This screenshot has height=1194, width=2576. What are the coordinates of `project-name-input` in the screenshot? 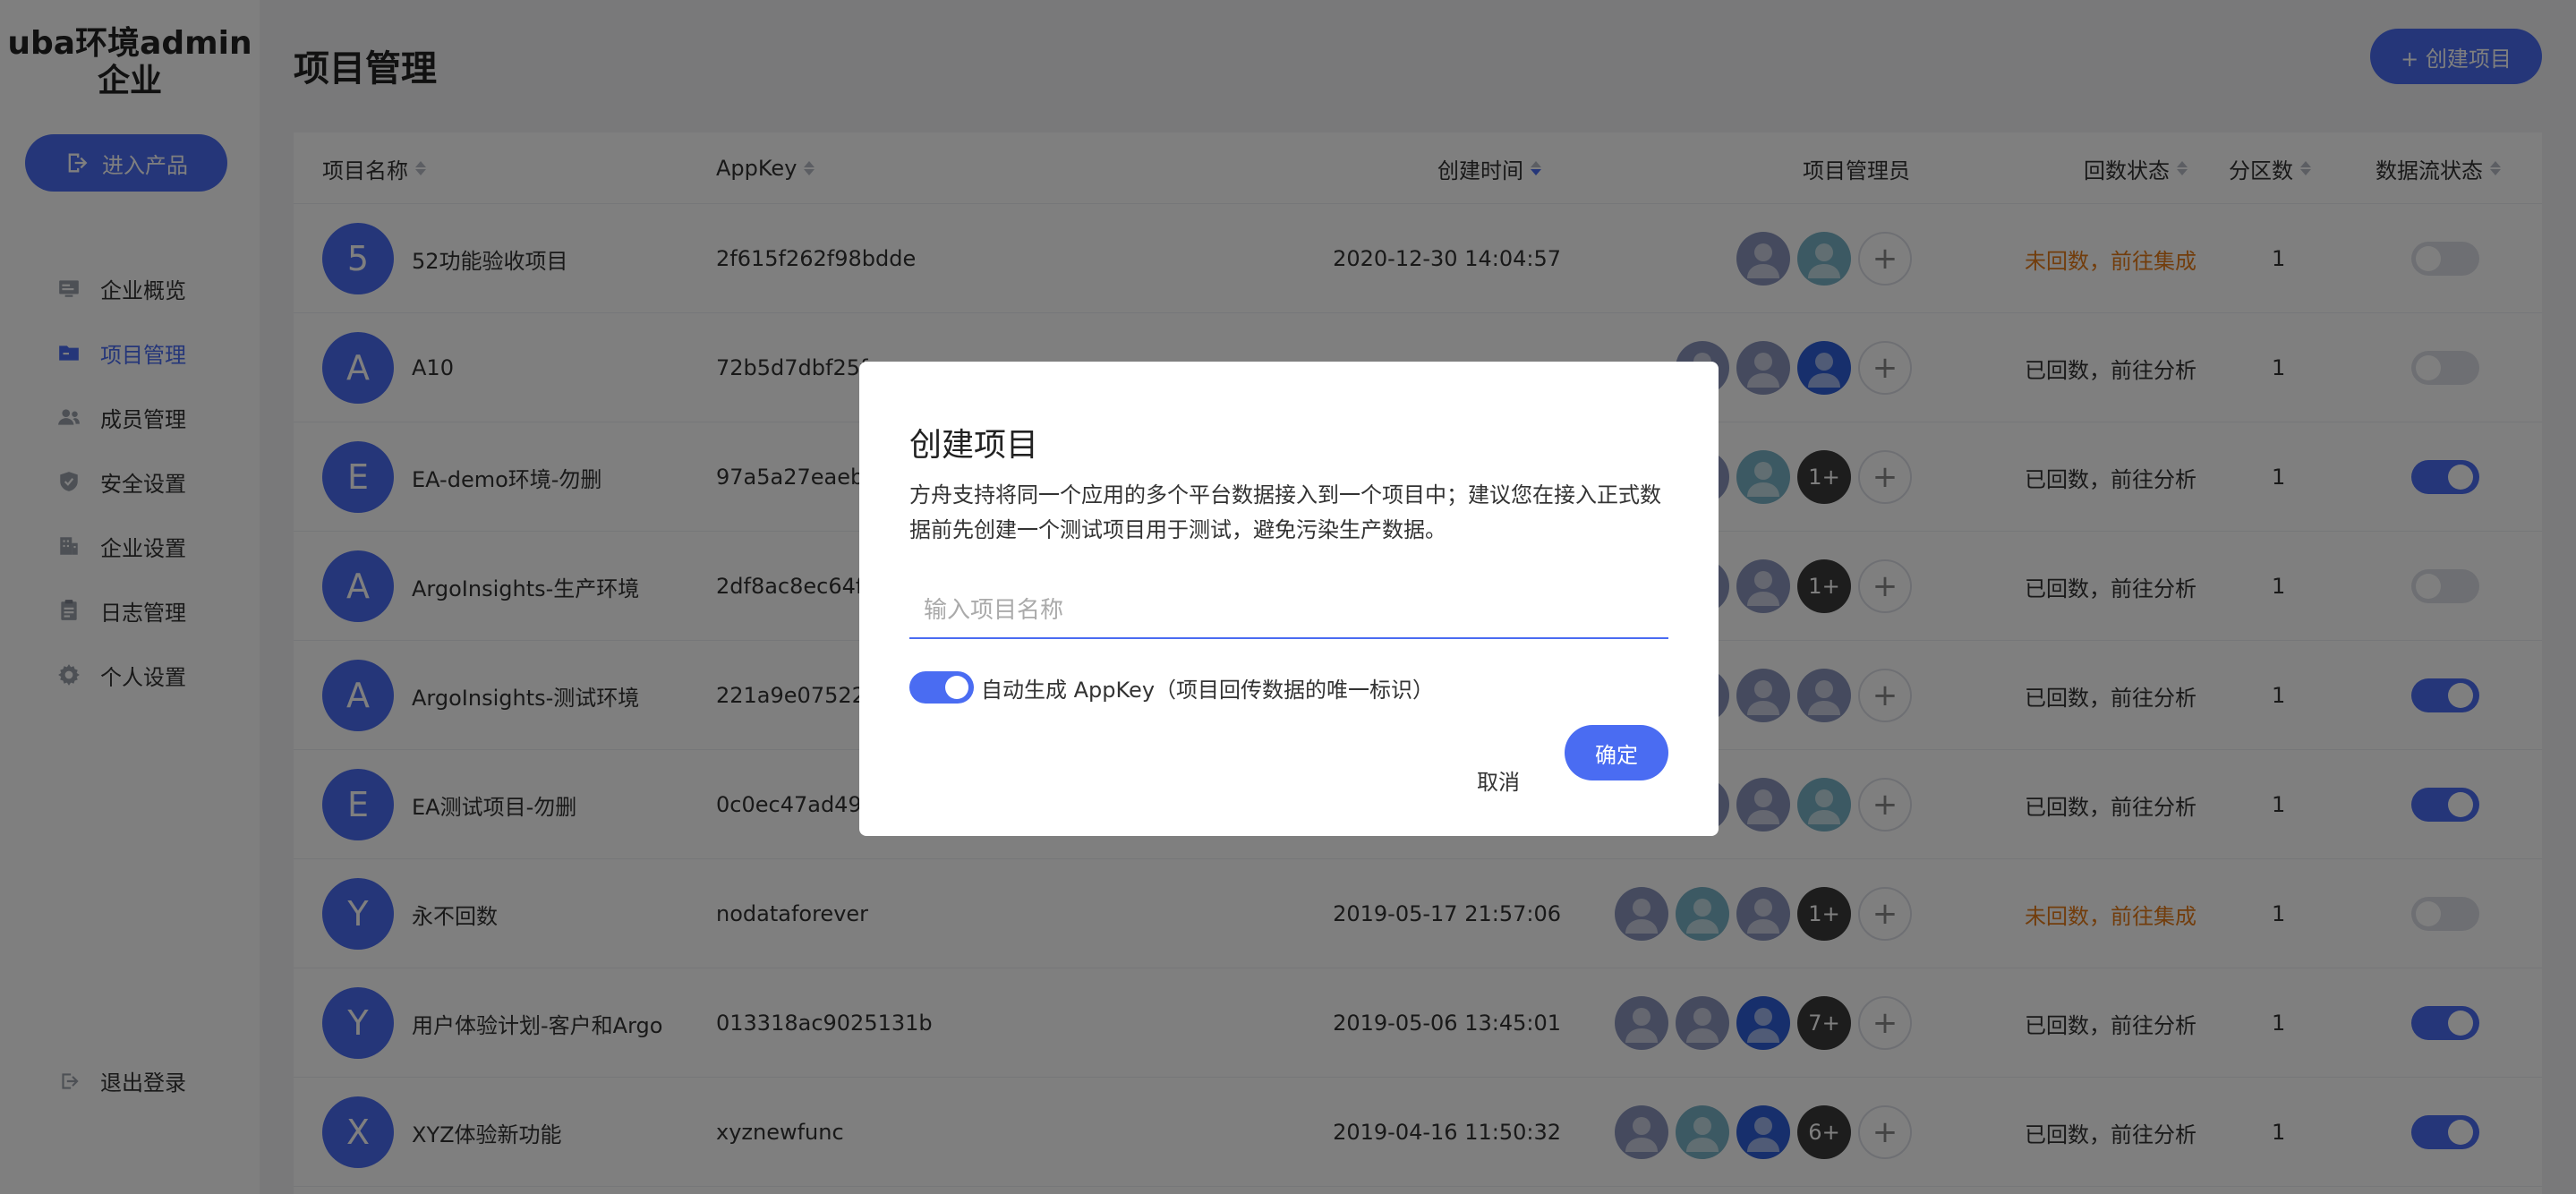 It's located at (1288, 611).